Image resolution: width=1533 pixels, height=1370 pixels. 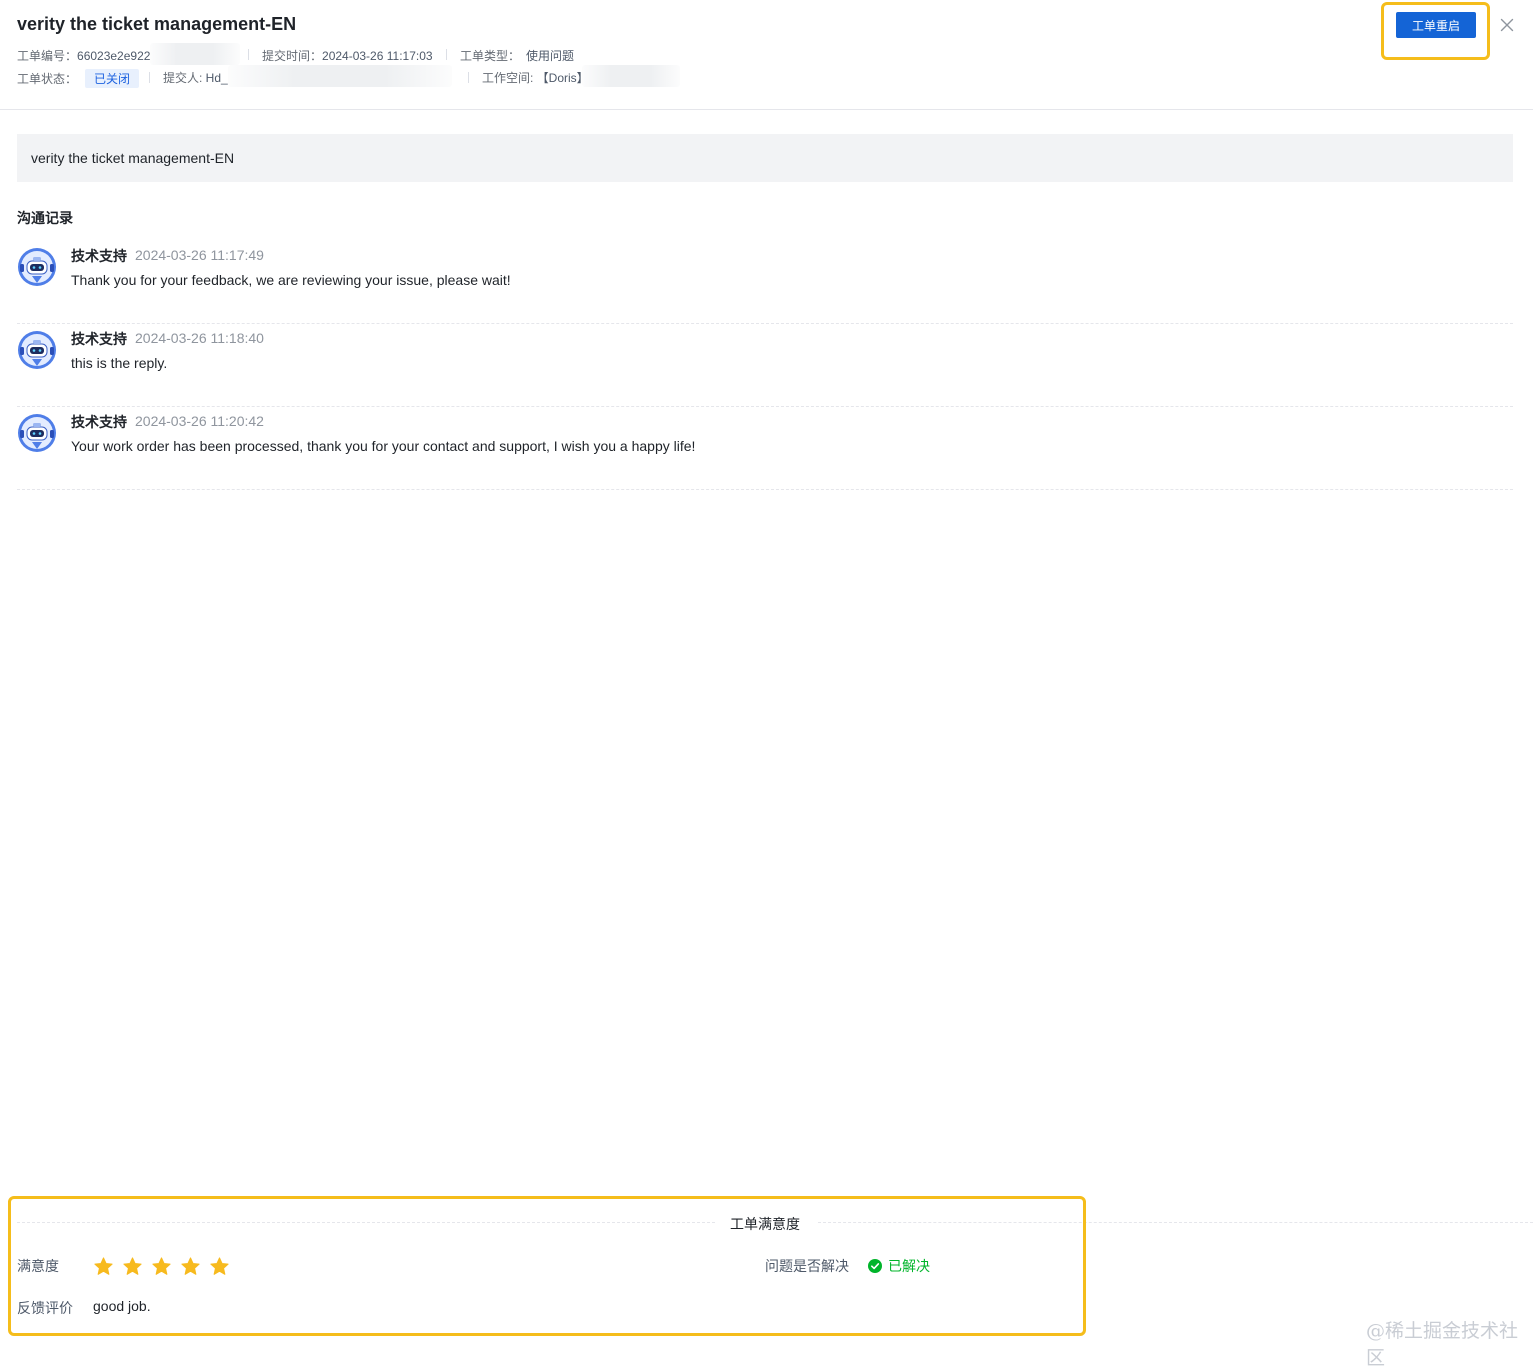 I want to click on redacted-workspace-blur, so click(x=631, y=76).